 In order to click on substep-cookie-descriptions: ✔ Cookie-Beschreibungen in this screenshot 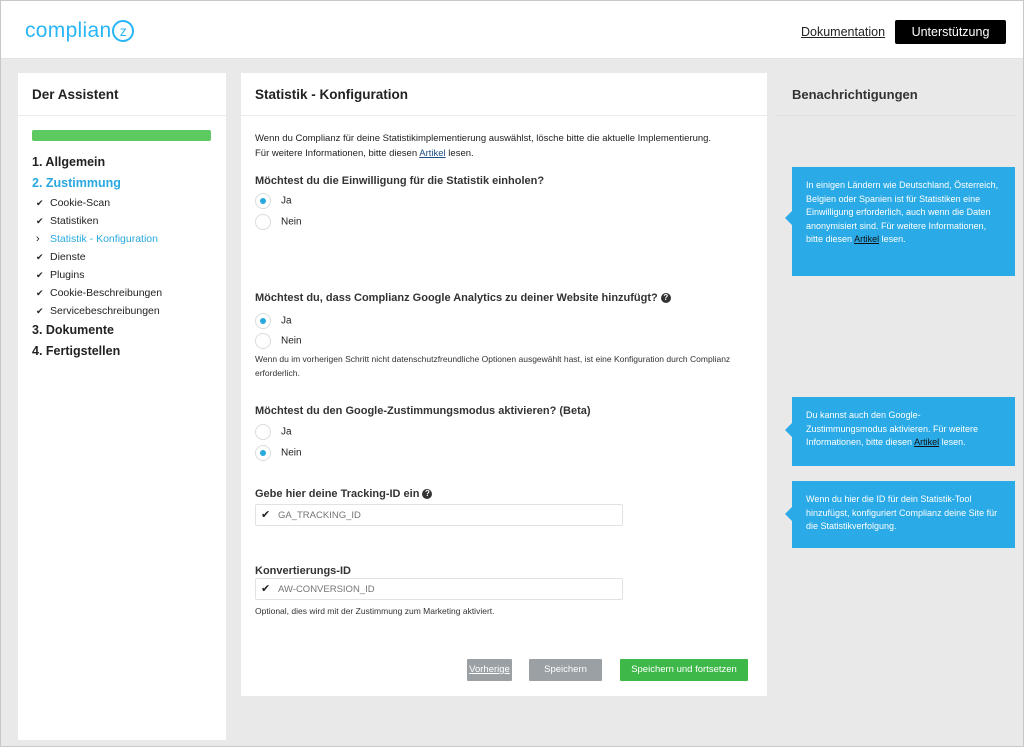, I will do `click(127, 293)`.